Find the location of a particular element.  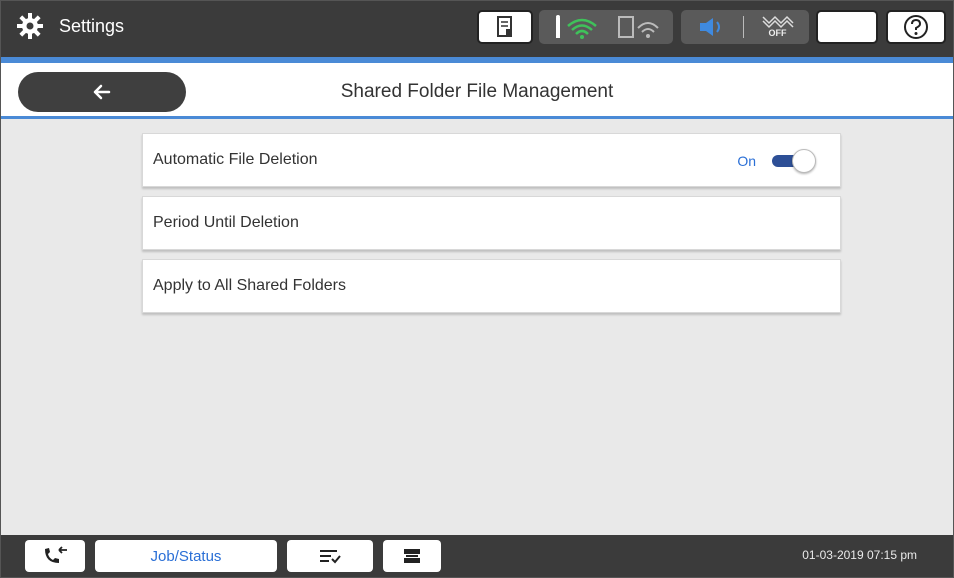

wifi-icon is located at coordinates (576, 27).